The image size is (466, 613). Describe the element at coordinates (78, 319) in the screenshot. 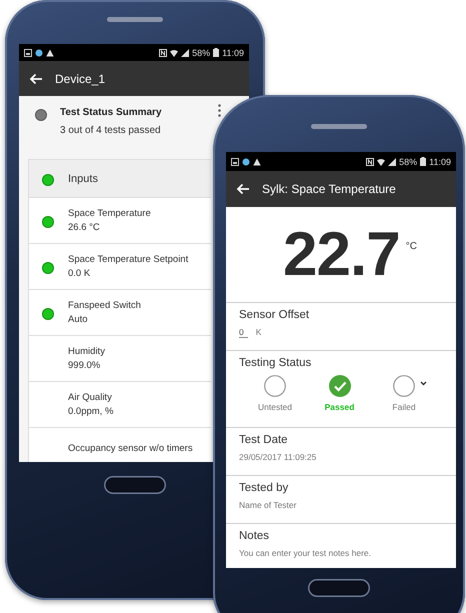

I see `item-value: Auto` at that location.